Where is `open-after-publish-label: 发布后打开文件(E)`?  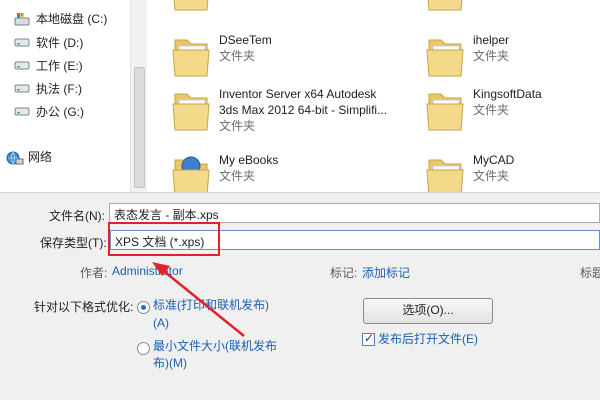
open-after-publish-label: 发布后打开文件(E) is located at coordinates (428, 339).